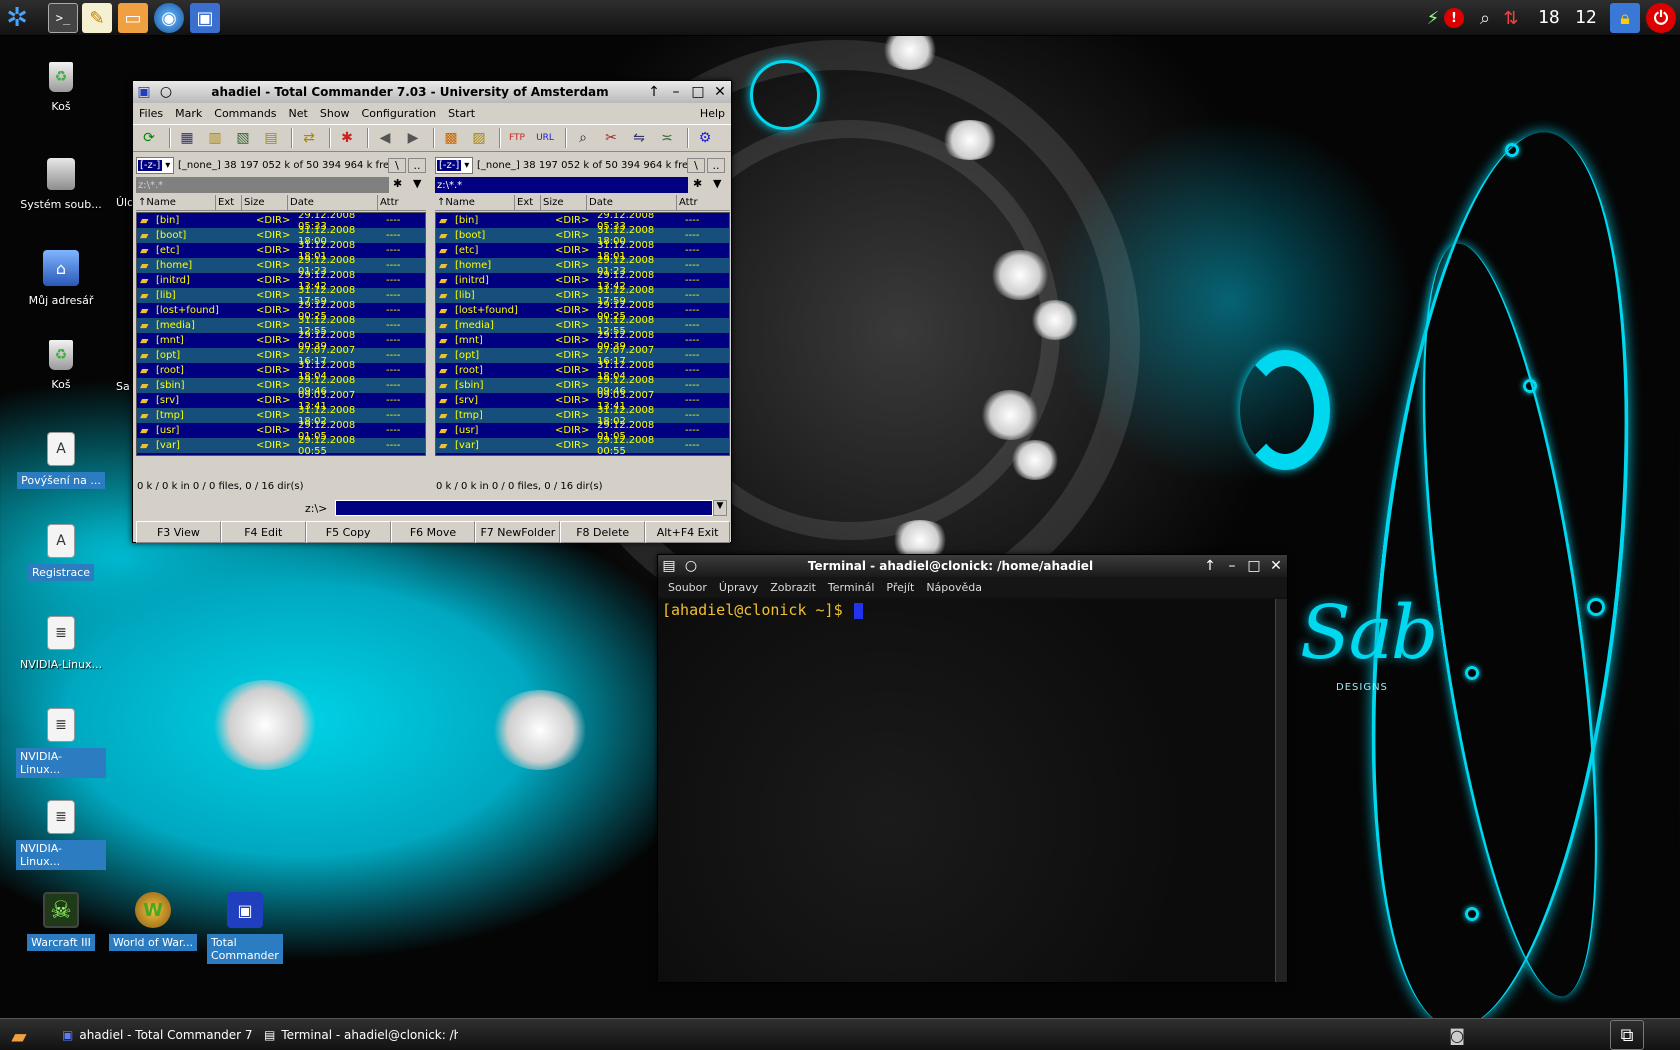 The width and height of the screenshot is (1680, 1050). I want to click on browser-icon: ◉, so click(169, 18).